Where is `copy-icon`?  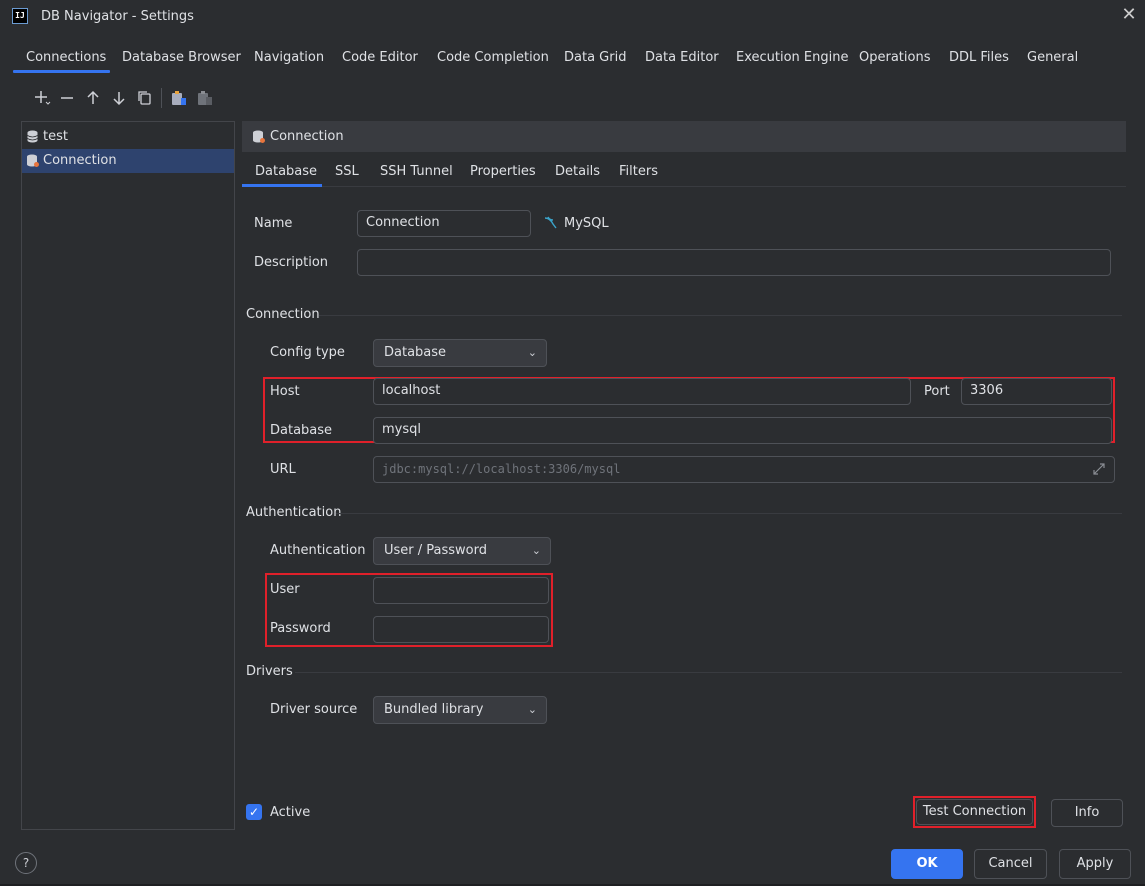 copy-icon is located at coordinates (178, 98).